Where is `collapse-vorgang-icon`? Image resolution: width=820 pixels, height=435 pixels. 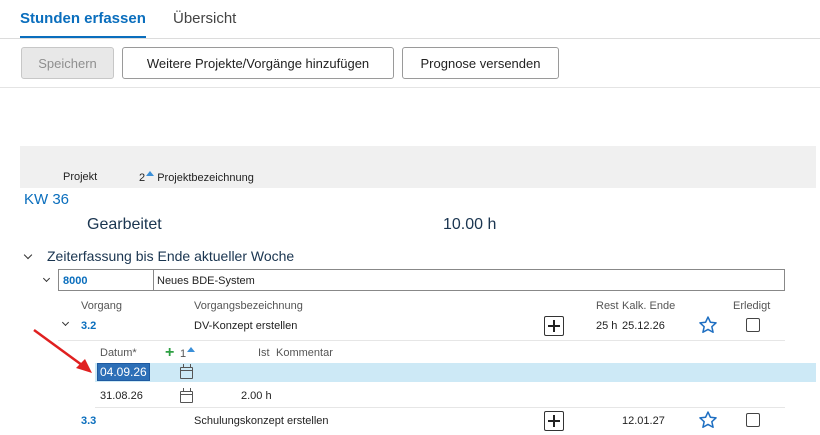 collapse-vorgang-icon is located at coordinates (65, 322).